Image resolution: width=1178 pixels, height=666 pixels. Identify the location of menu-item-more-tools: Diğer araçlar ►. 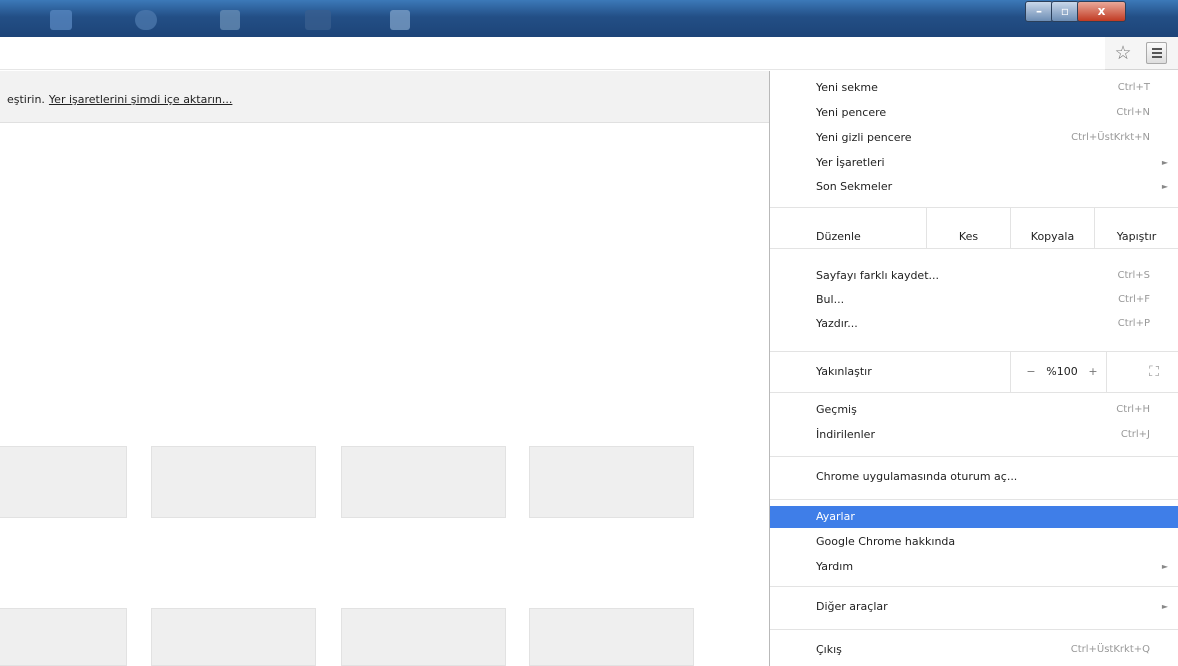
(974, 607).